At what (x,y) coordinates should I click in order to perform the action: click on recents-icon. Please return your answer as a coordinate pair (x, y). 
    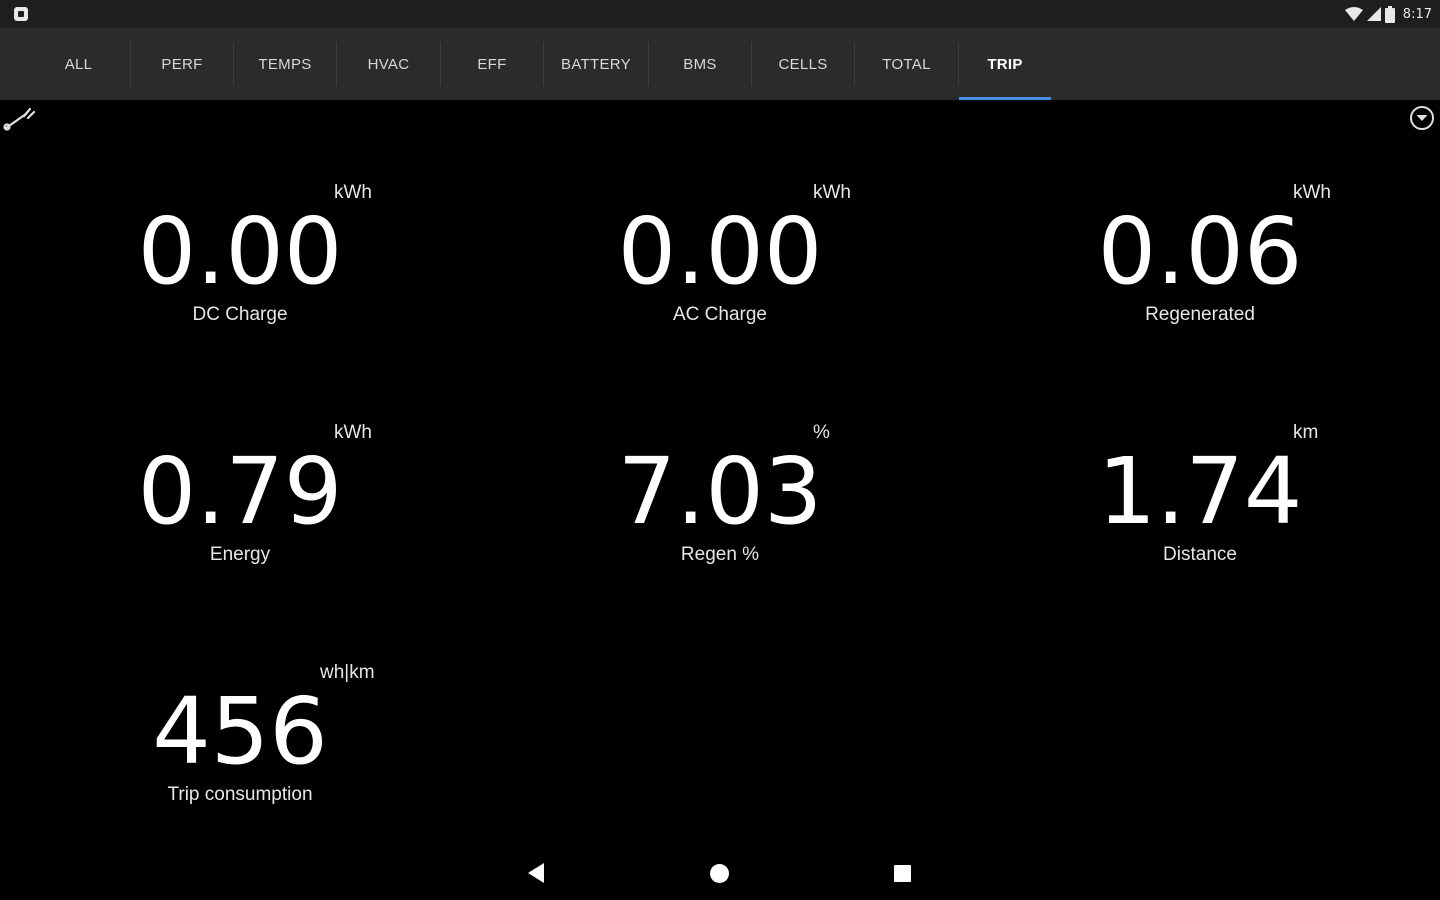
    Looking at the image, I should click on (902, 873).